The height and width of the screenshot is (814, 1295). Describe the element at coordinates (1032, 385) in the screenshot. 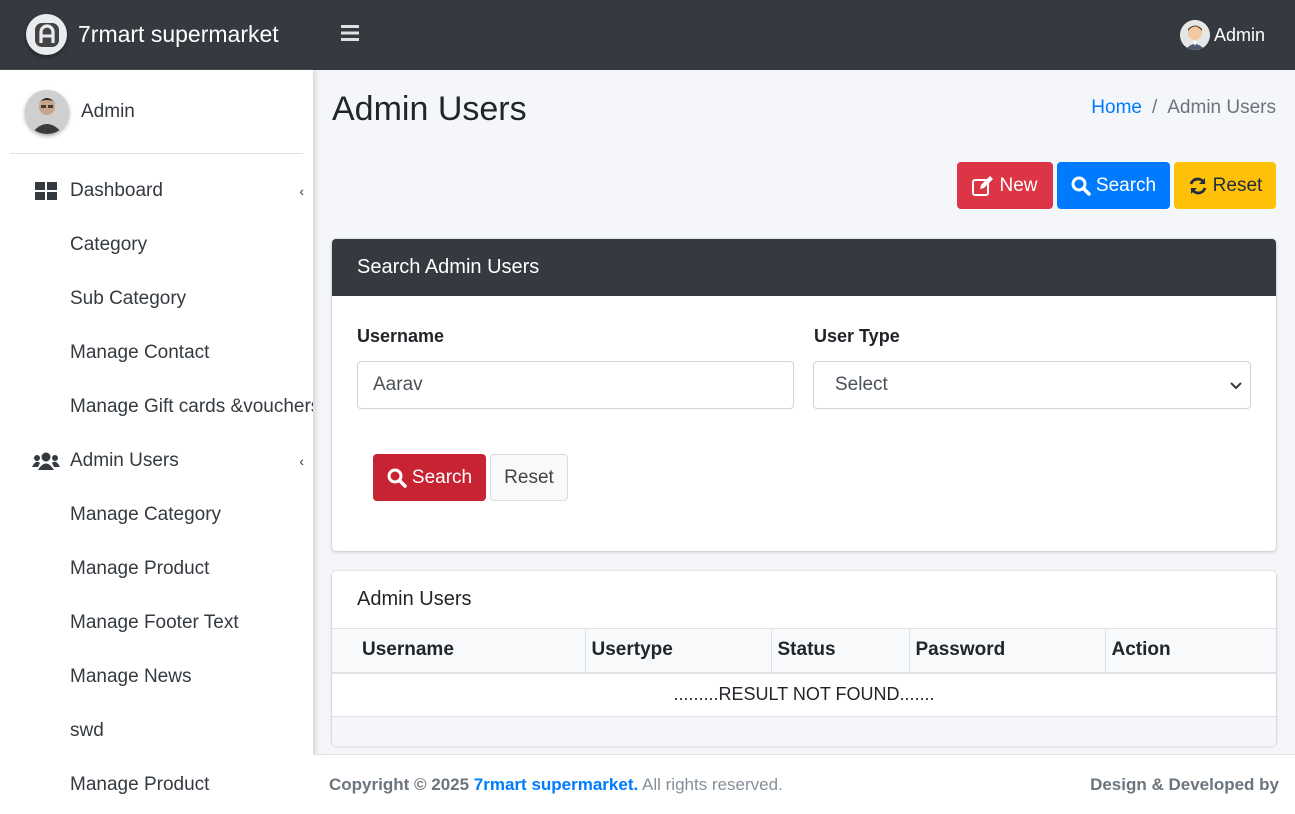

I see `user-type-select: Select` at that location.